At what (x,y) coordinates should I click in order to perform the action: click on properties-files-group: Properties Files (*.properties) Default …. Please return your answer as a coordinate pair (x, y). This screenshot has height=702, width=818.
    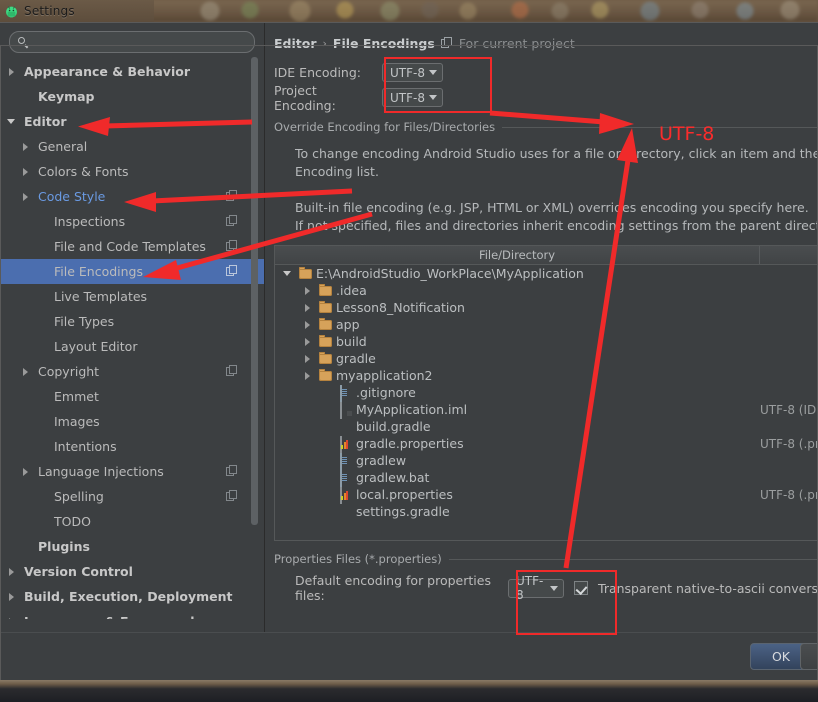
    Looking at the image, I should click on (546, 577).